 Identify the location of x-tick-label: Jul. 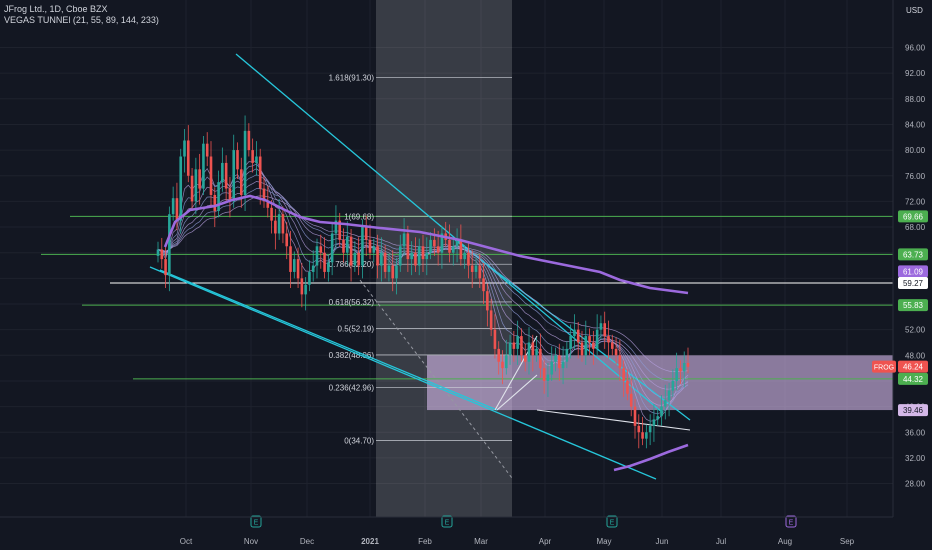
(721, 541).